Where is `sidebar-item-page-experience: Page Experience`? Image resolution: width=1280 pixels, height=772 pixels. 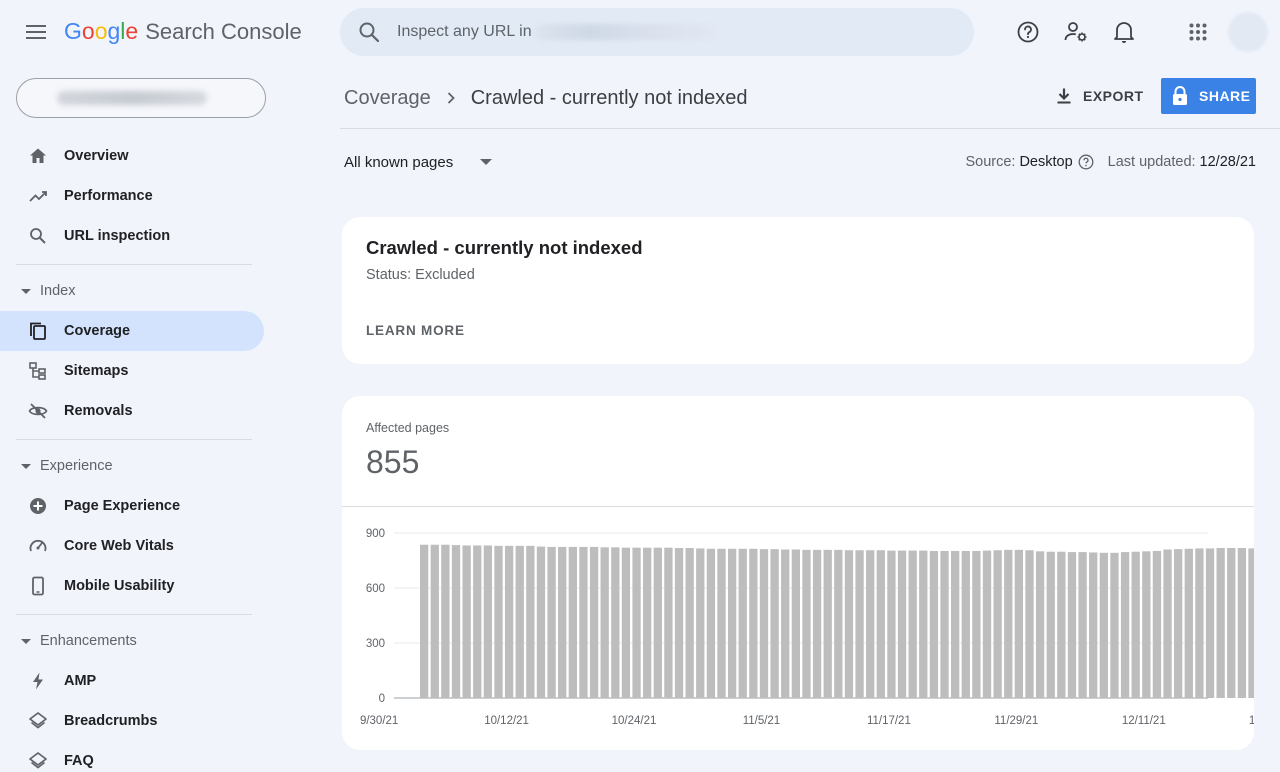
sidebar-item-page-experience: Page Experience is located at coordinates (132, 506).